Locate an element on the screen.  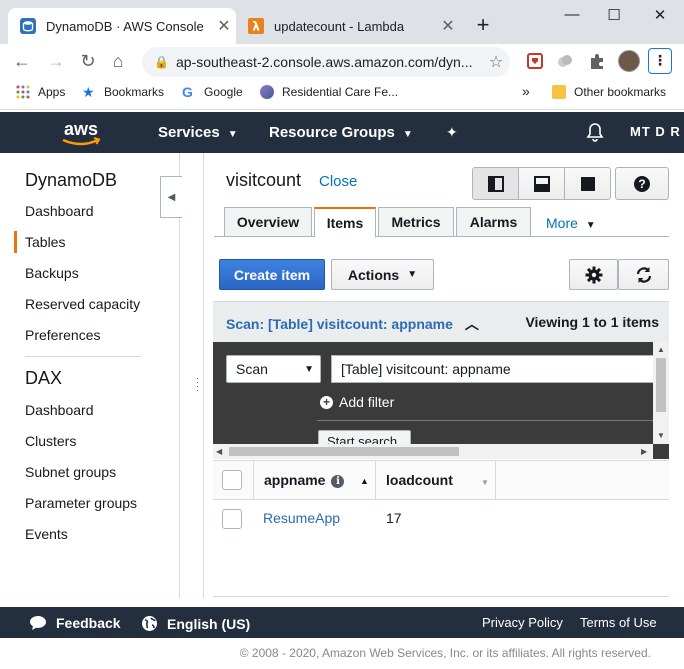
sidebar-item-parameter-groups: Parameter groups is located at coordinates (81, 503).